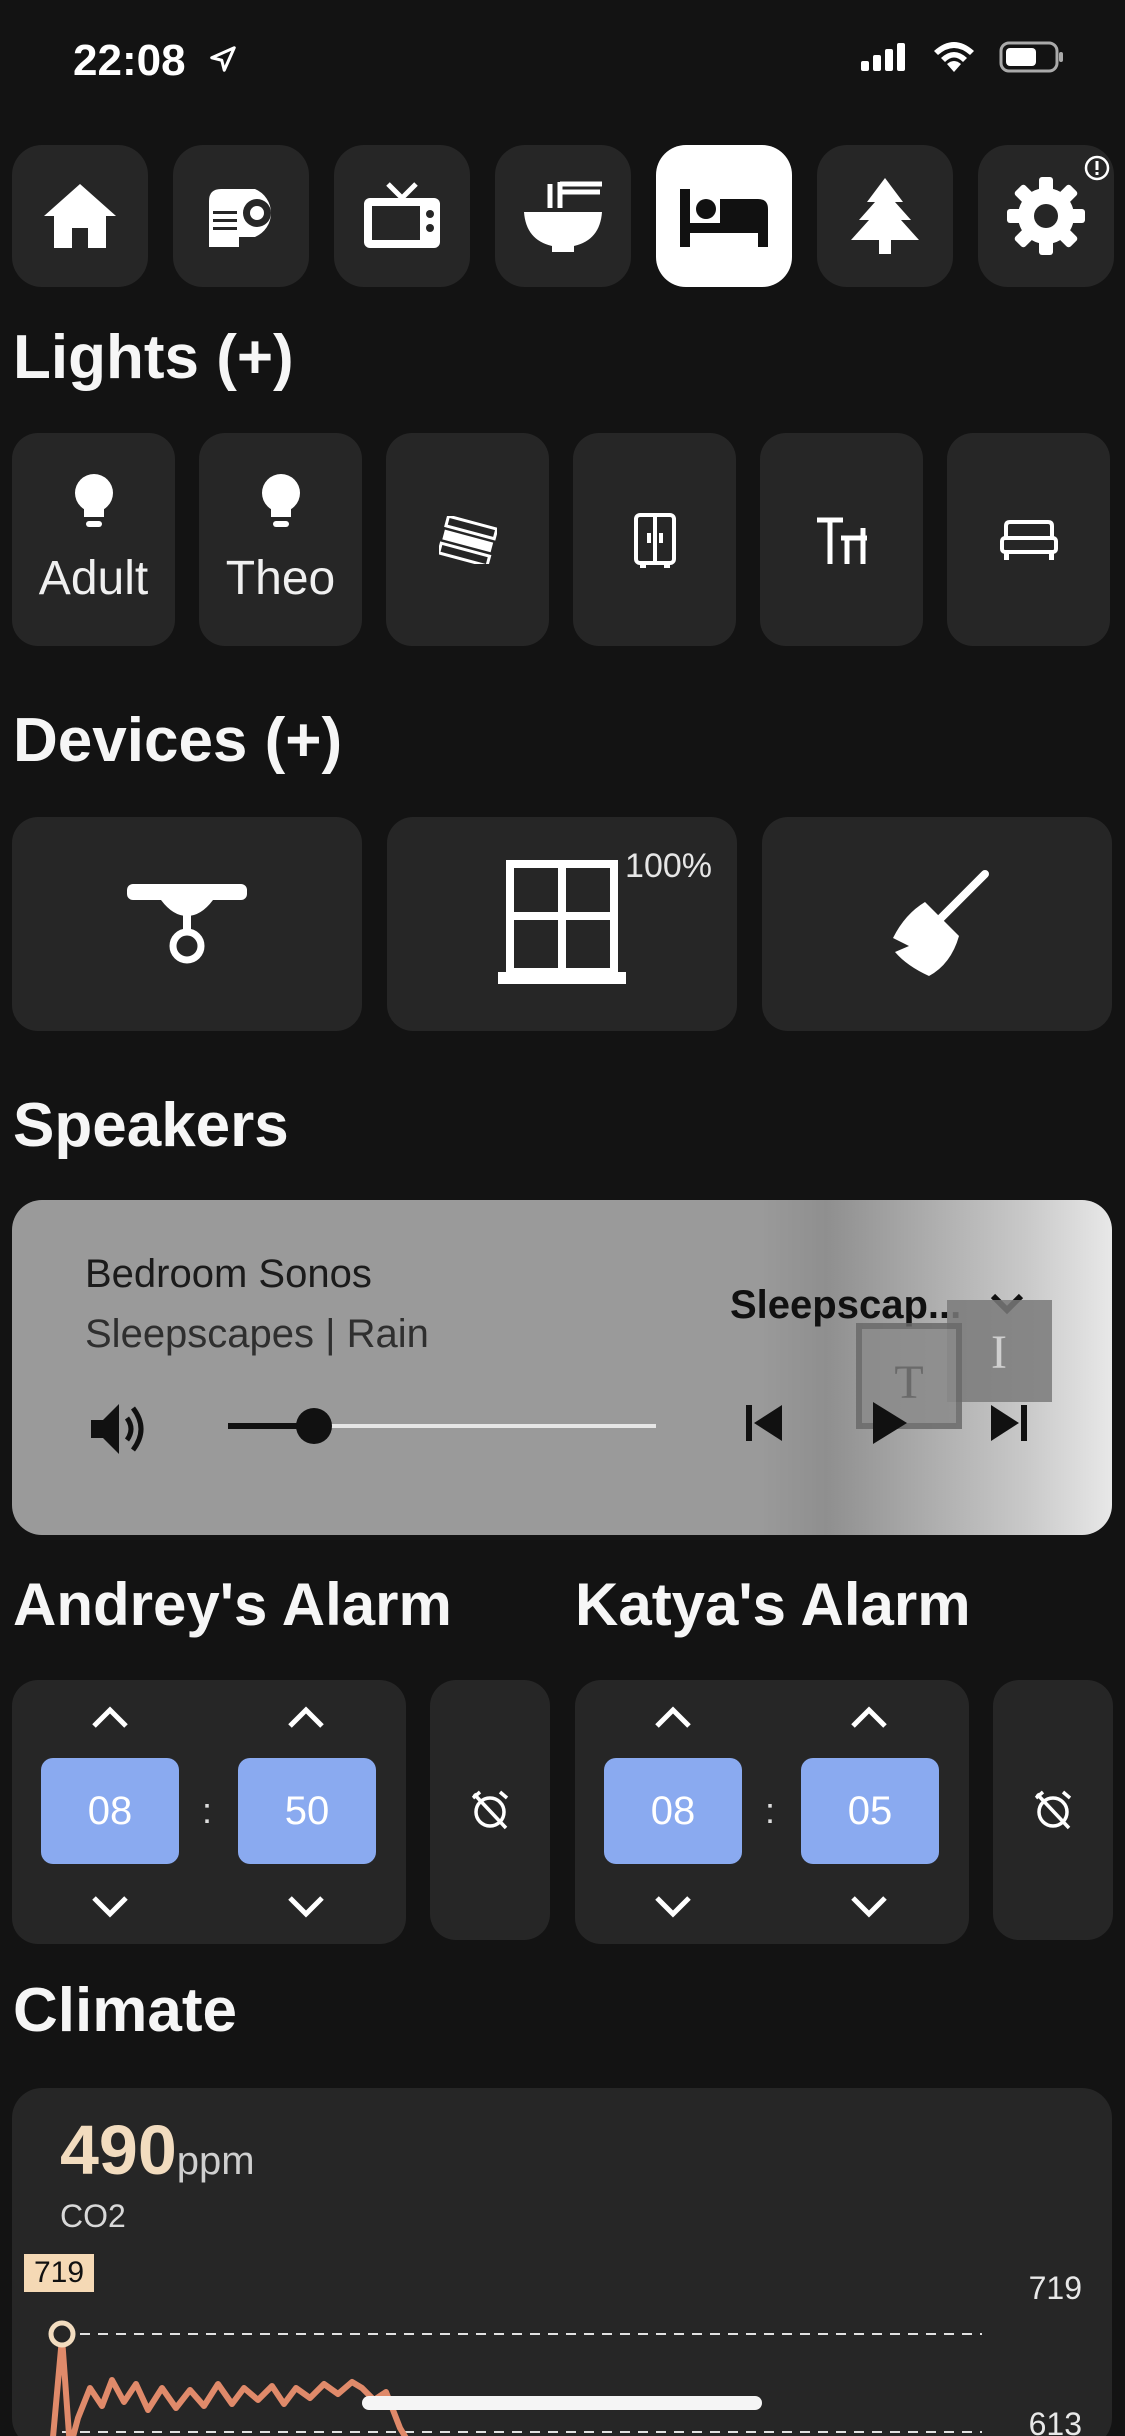 This screenshot has height=2436, width=1125. I want to click on location-arrow-icon, so click(223, 59).